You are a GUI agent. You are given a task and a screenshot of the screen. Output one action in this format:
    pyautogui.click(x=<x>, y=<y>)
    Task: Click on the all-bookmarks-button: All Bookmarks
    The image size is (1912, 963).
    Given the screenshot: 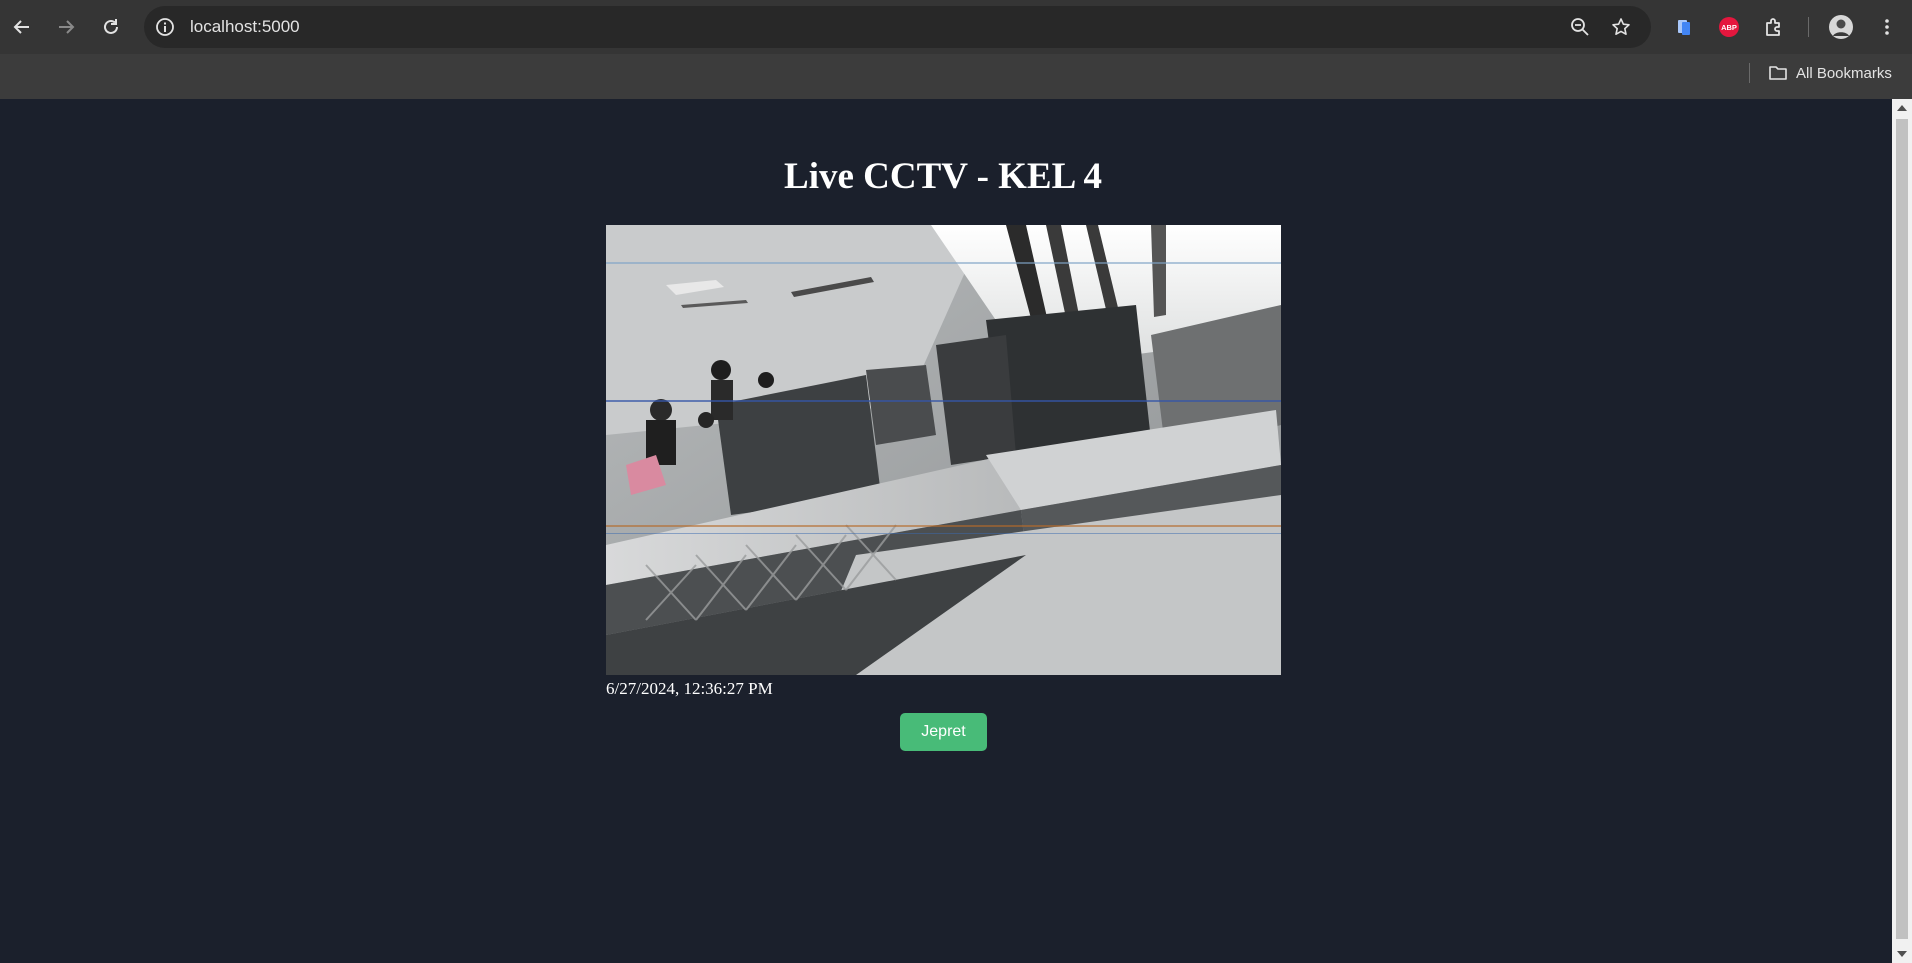 What is the action you would take?
    pyautogui.click(x=1830, y=73)
    